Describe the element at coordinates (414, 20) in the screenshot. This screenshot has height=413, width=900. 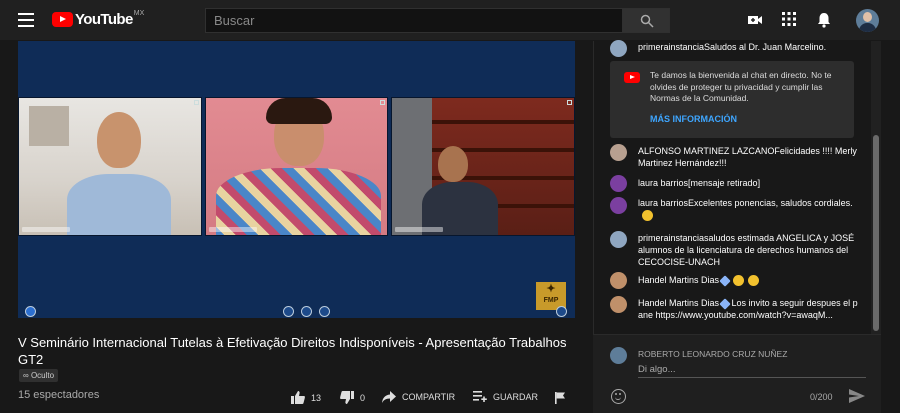
I see `search-input: Buscar` at that location.